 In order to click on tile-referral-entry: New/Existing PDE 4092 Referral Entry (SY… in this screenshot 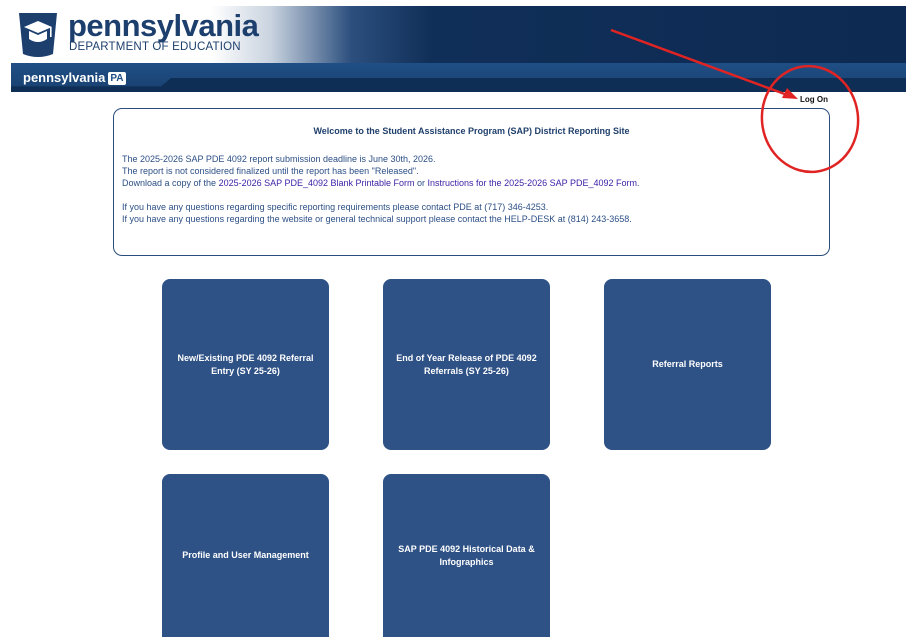, I will do `click(245, 364)`.